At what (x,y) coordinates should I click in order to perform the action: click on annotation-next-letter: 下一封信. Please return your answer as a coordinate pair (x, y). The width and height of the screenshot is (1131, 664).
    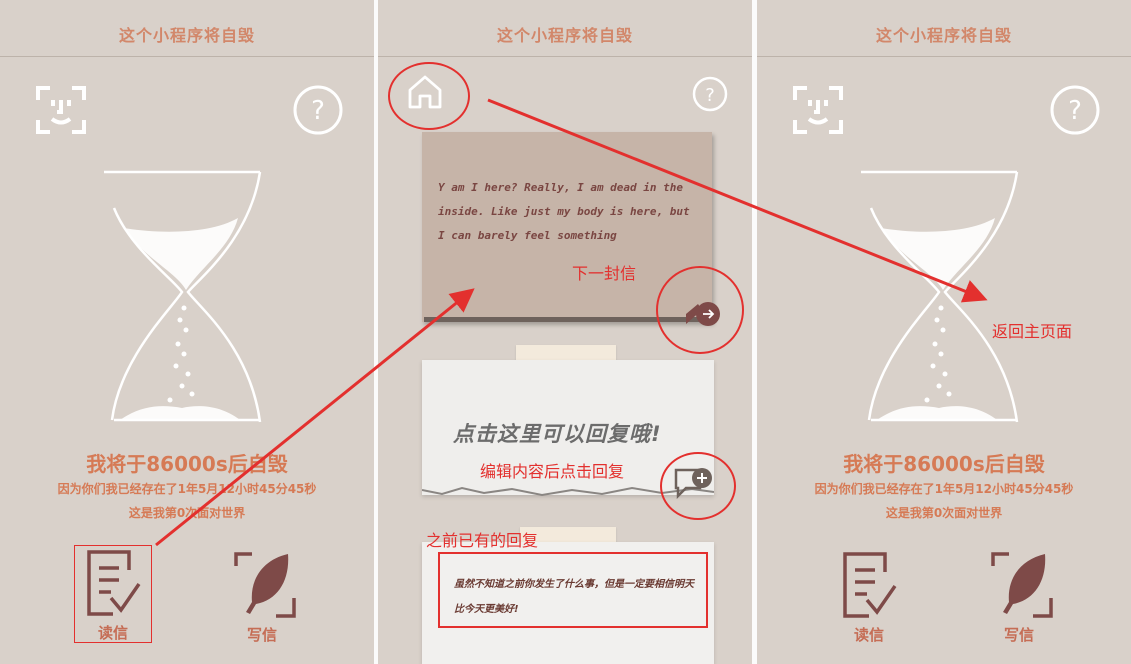
    Looking at the image, I should click on (604, 273).